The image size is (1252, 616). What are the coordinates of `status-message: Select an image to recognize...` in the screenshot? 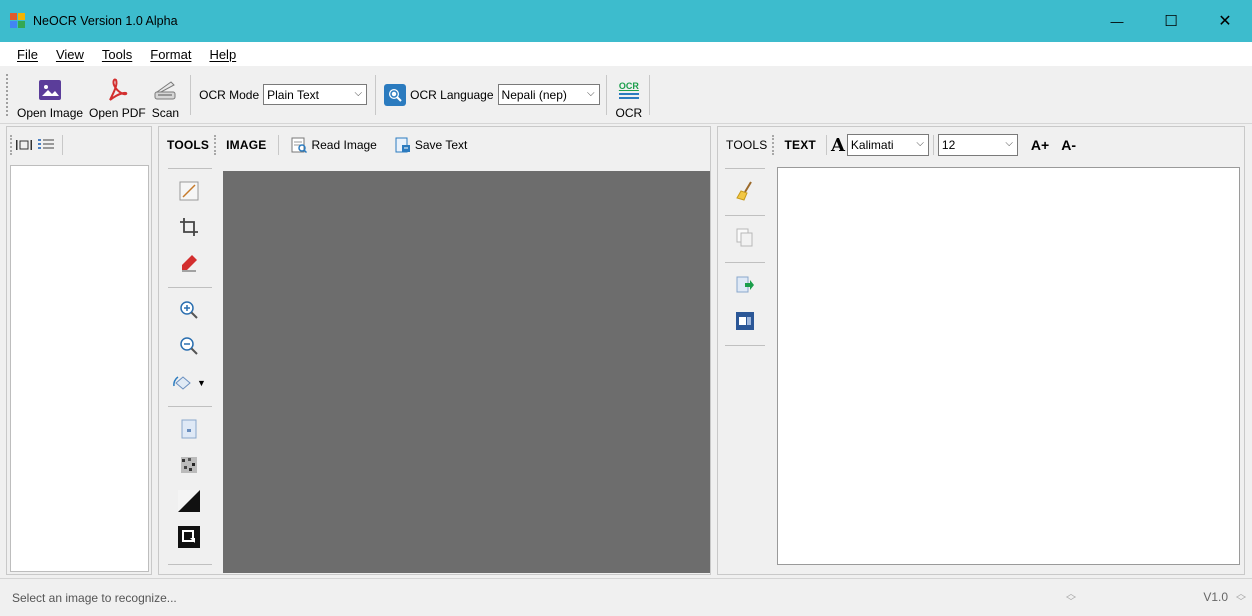 It's located at (94, 597).